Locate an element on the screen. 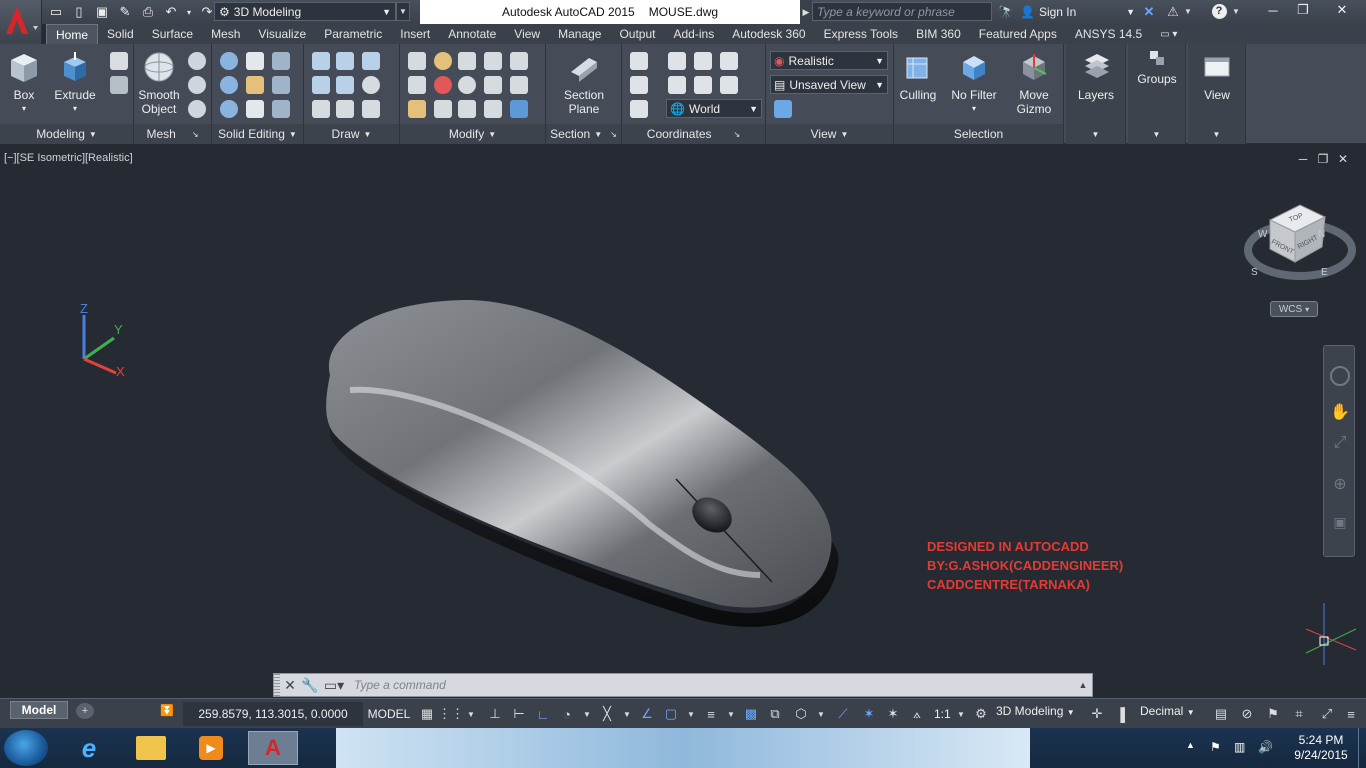 Image resolution: width=1366 pixels, height=768 pixels. fillet-edge-icon is located at coordinates (519, 61).